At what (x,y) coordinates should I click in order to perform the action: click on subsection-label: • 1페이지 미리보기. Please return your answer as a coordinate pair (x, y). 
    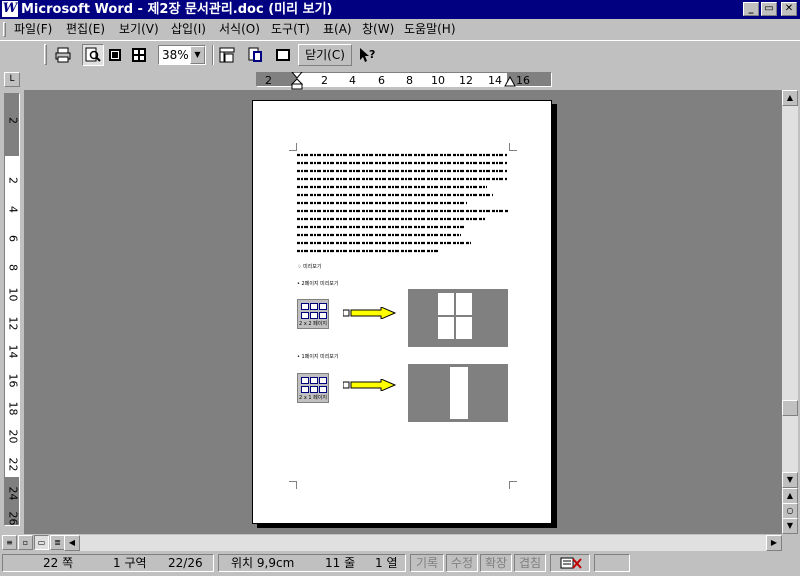
    Looking at the image, I should click on (318, 357).